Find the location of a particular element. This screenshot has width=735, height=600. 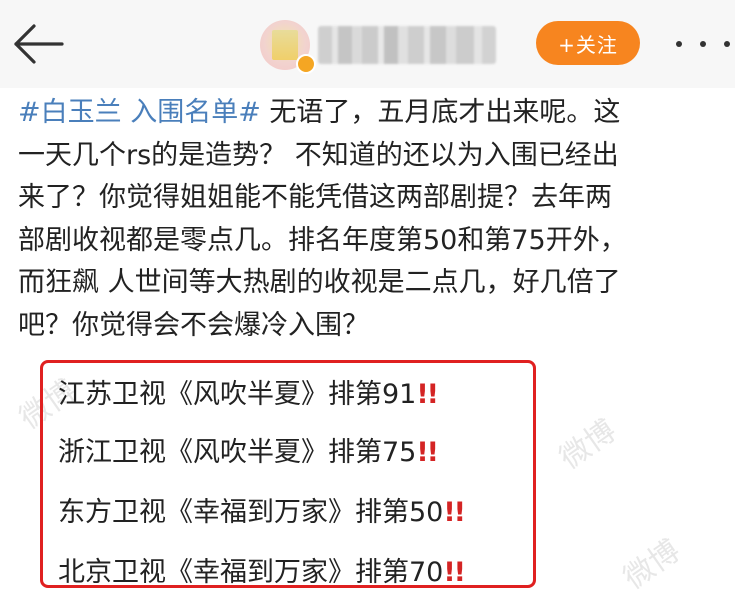

post-line: #白玉兰 入围名单# 无语了，五月底才出来呢。这 is located at coordinates (374, 113).